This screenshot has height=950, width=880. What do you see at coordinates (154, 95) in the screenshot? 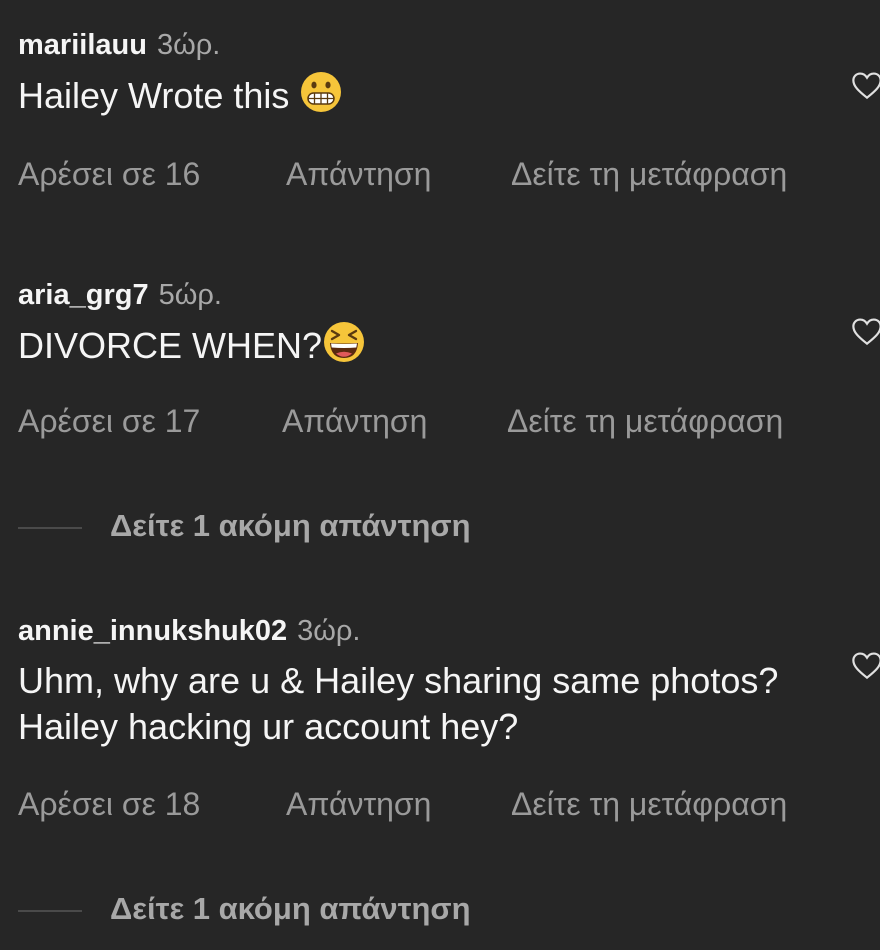
I see `comment-text-body: Hailey Wrote this` at bounding box center [154, 95].